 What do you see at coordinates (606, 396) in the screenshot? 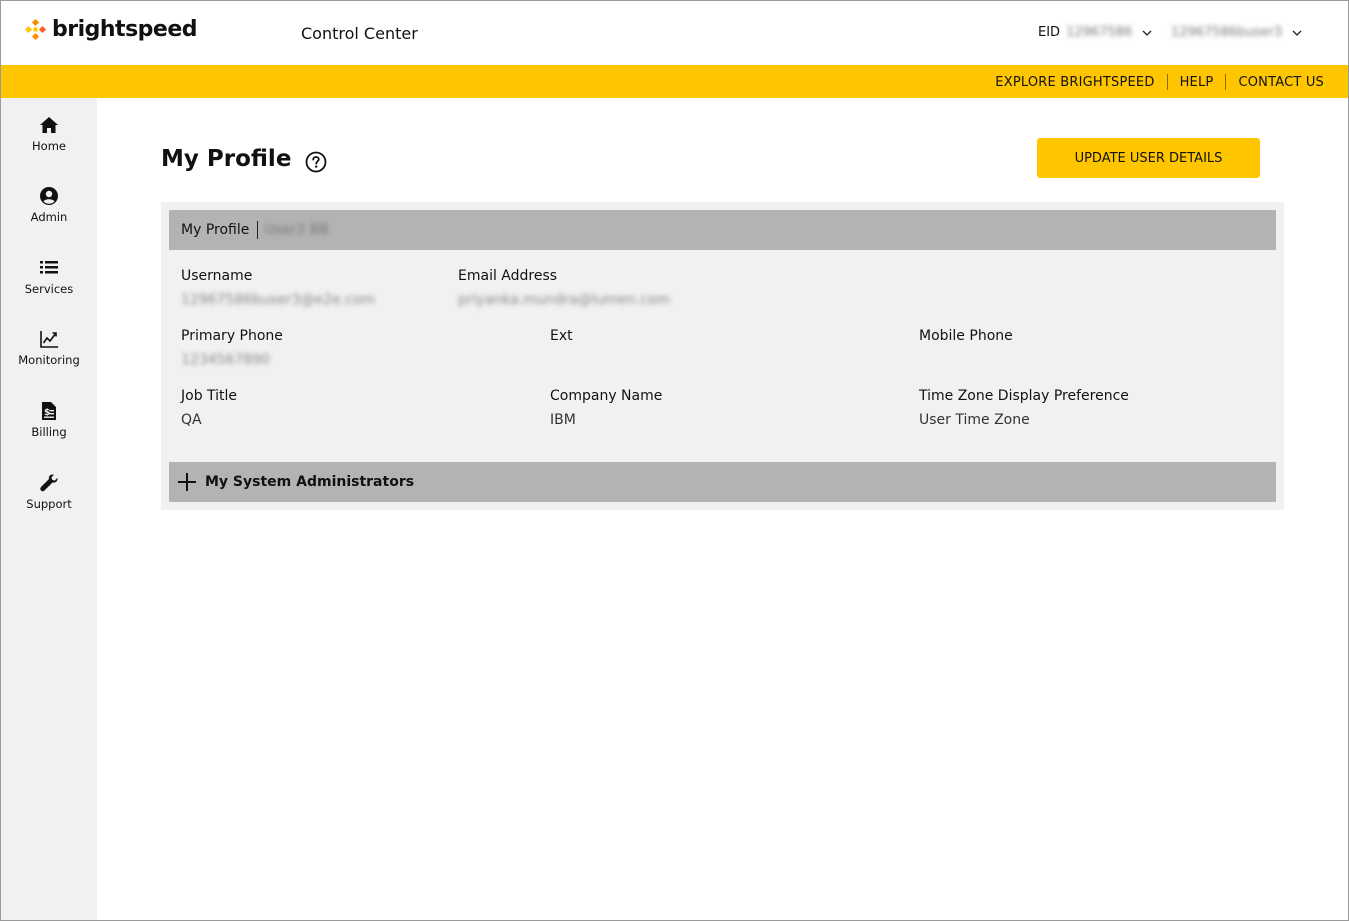
I see `company-name-label: Company Name` at bounding box center [606, 396].